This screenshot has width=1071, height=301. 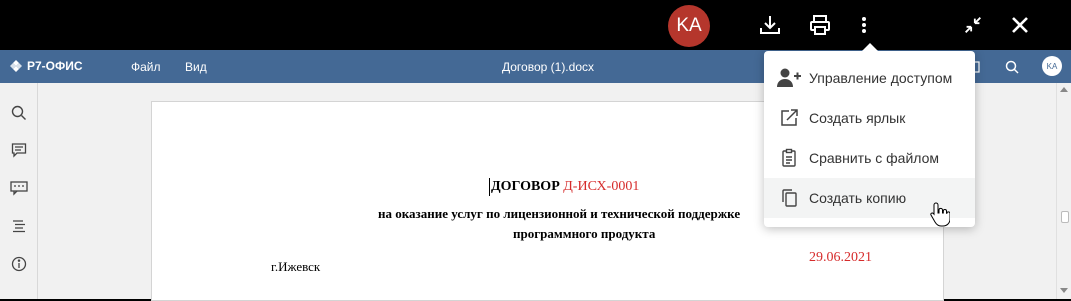 What do you see at coordinates (881, 78) in the screenshot?
I see `menu-item-label: Управление доступом` at bounding box center [881, 78].